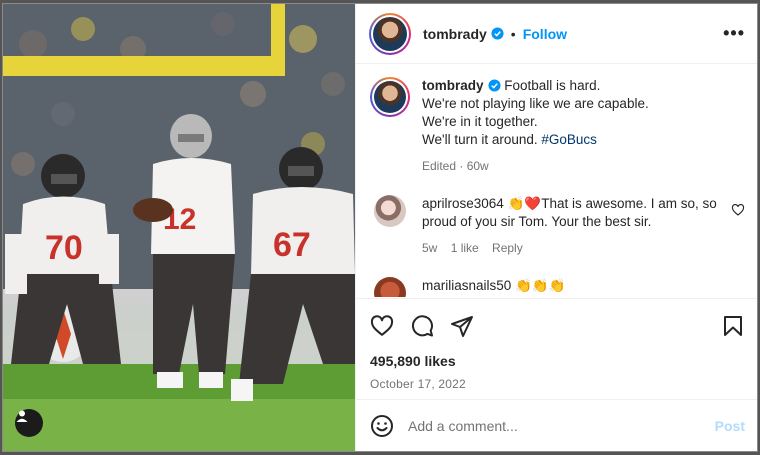 The image size is (760, 455). I want to click on caption-line: We're not playing like we are capable., so click(535, 103).